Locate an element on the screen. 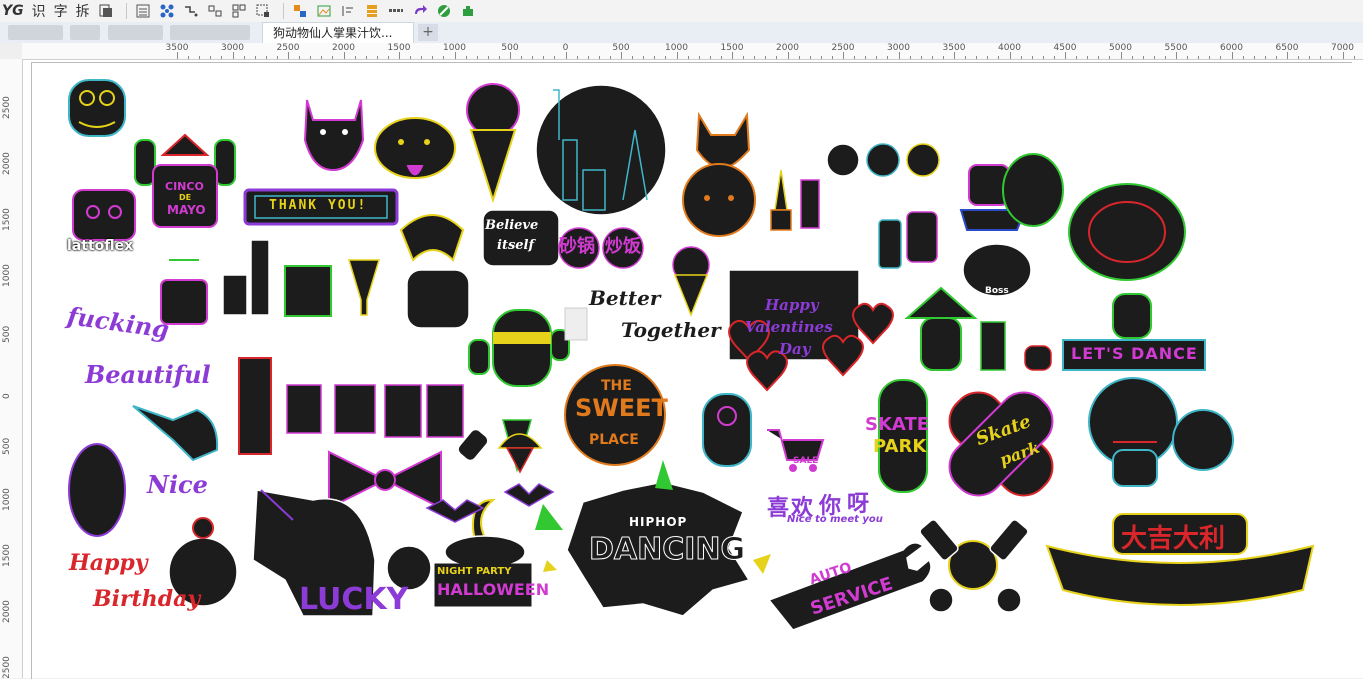 This screenshot has height=679, width=1363. mexican-cactus-sticker is located at coordinates (978, 328).